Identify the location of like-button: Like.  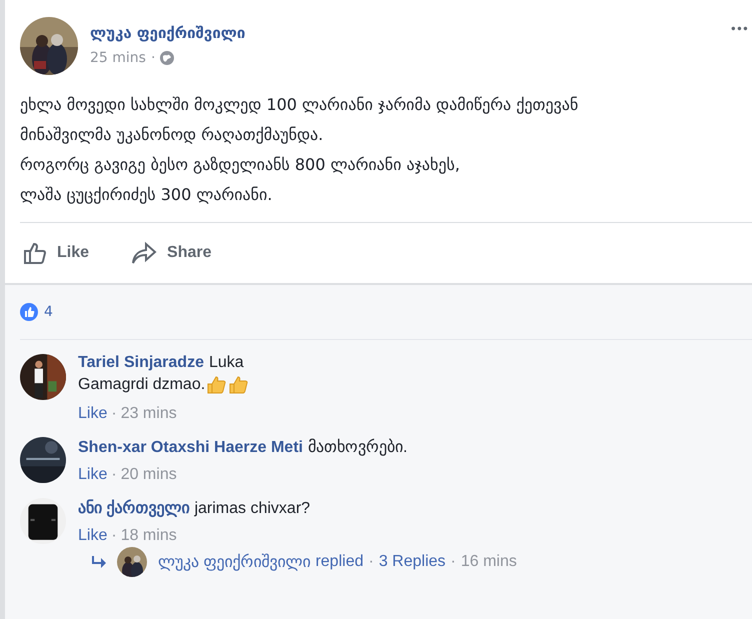
(56, 253).